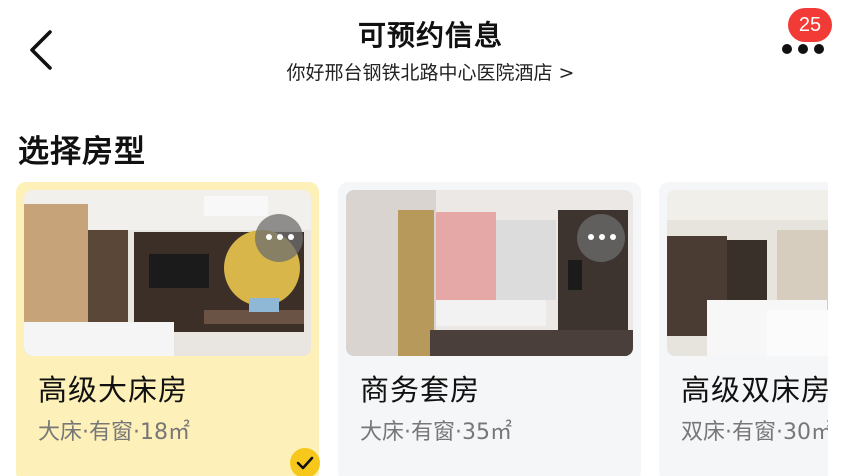 The height and width of the screenshot is (476, 861). What do you see at coordinates (114, 432) in the screenshot?
I see `room-desc: 大床·有窗·18㎡` at bounding box center [114, 432].